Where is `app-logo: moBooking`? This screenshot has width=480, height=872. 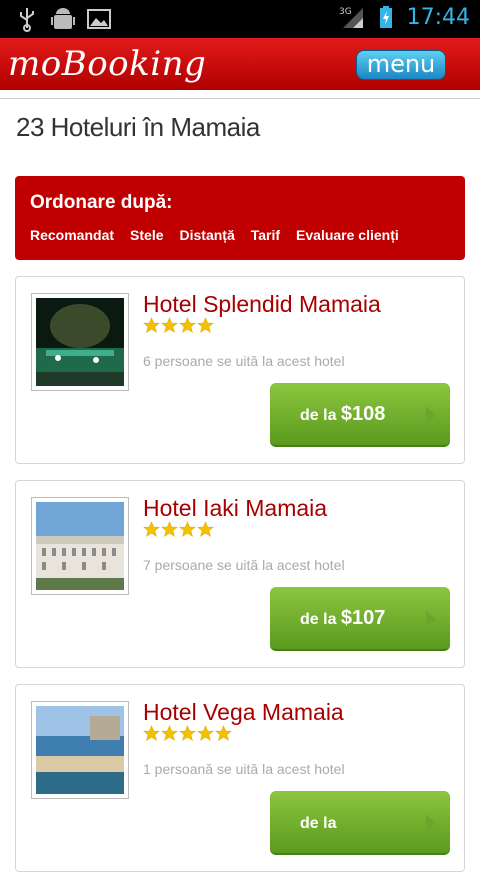 app-logo: moBooking is located at coordinates (107, 64).